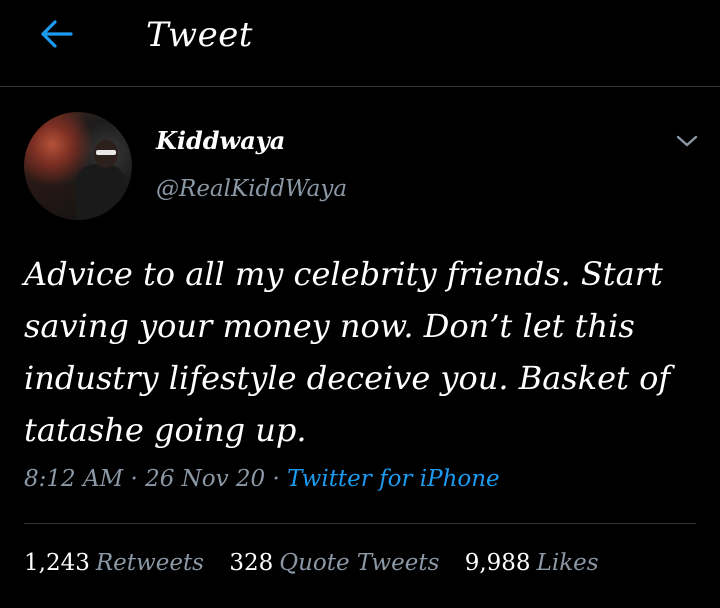 This screenshot has height=608, width=720. I want to click on avatar, so click(78, 166).